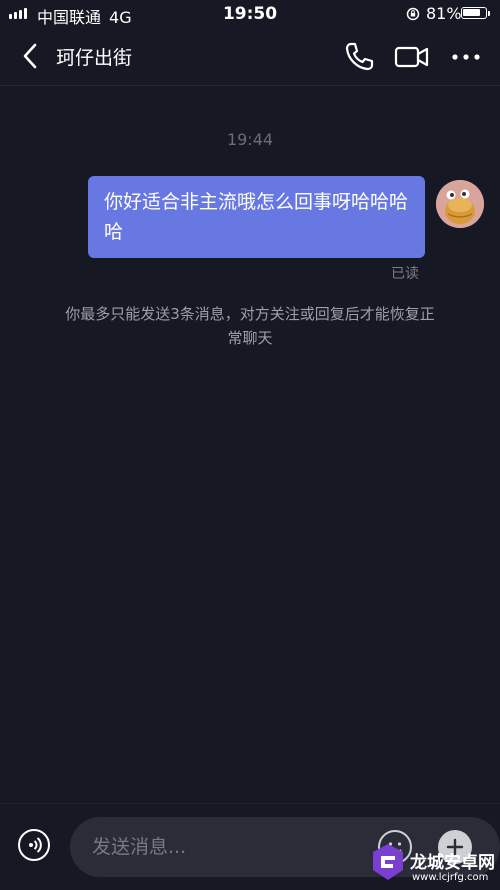 The image size is (500, 890). Describe the element at coordinates (250, 57) in the screenshot. I see `chat-header: 珂仔出街` at that location.